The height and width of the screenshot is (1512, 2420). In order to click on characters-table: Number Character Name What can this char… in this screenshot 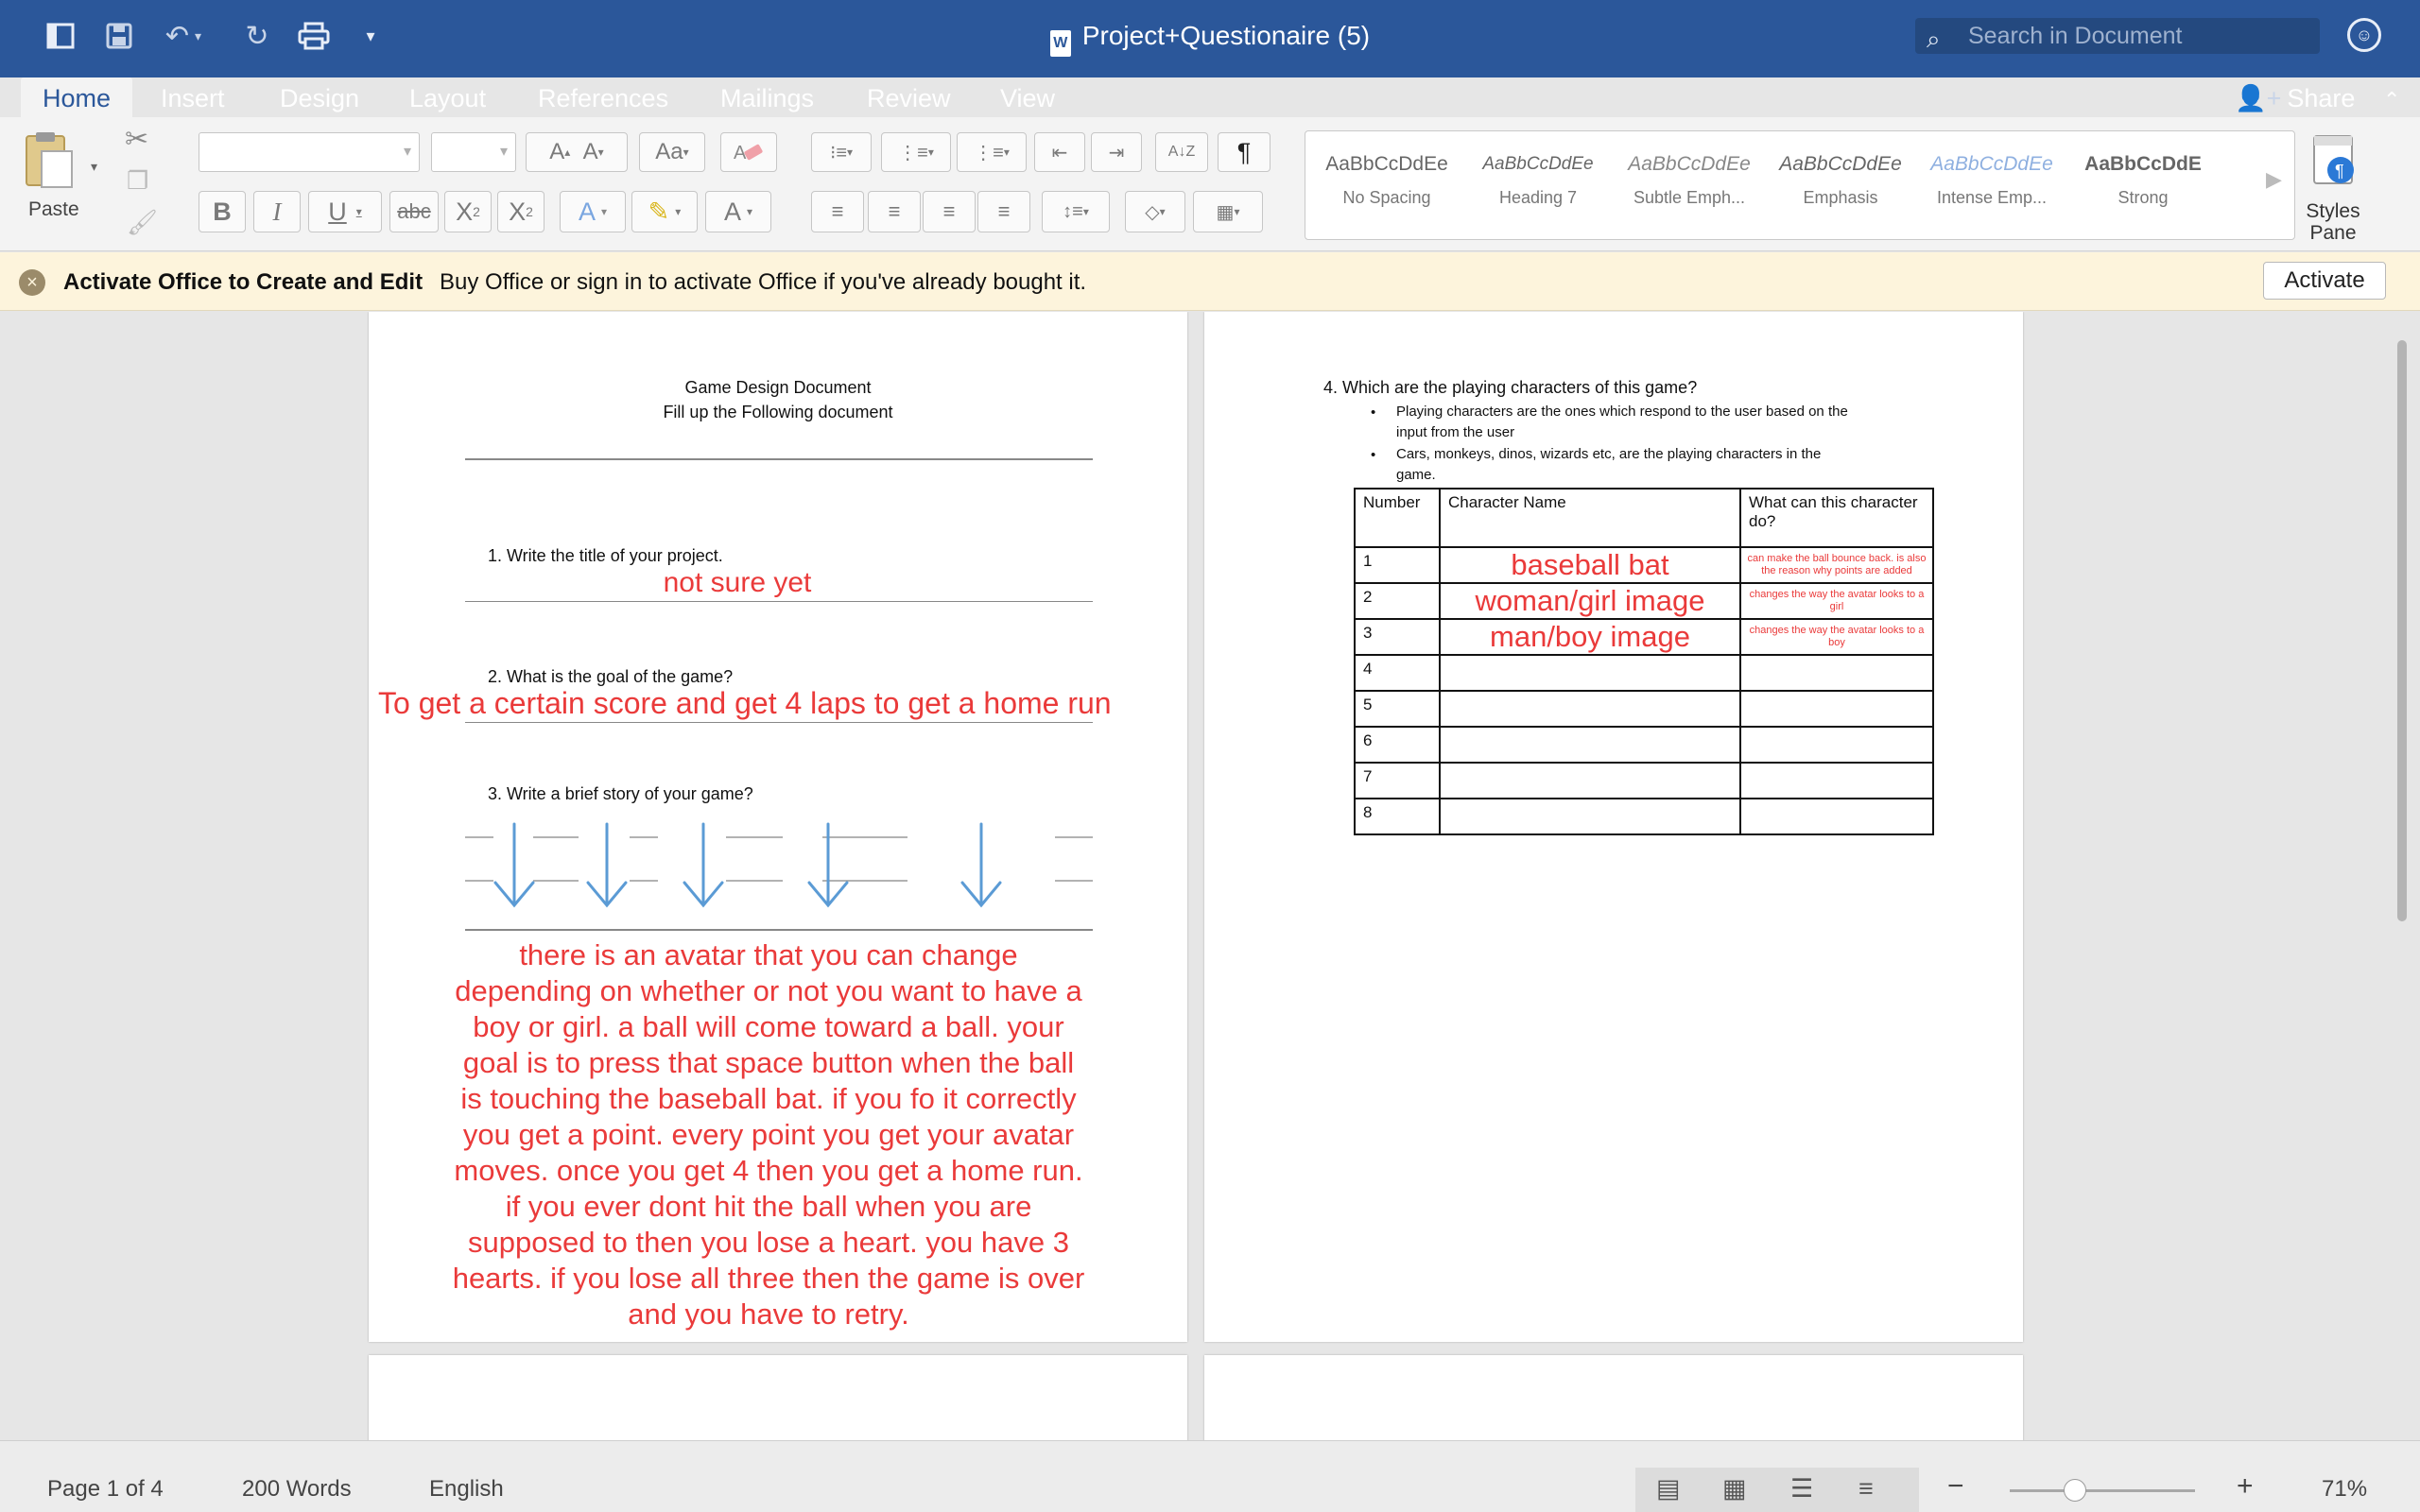, I will do `click(1644, 661)`.